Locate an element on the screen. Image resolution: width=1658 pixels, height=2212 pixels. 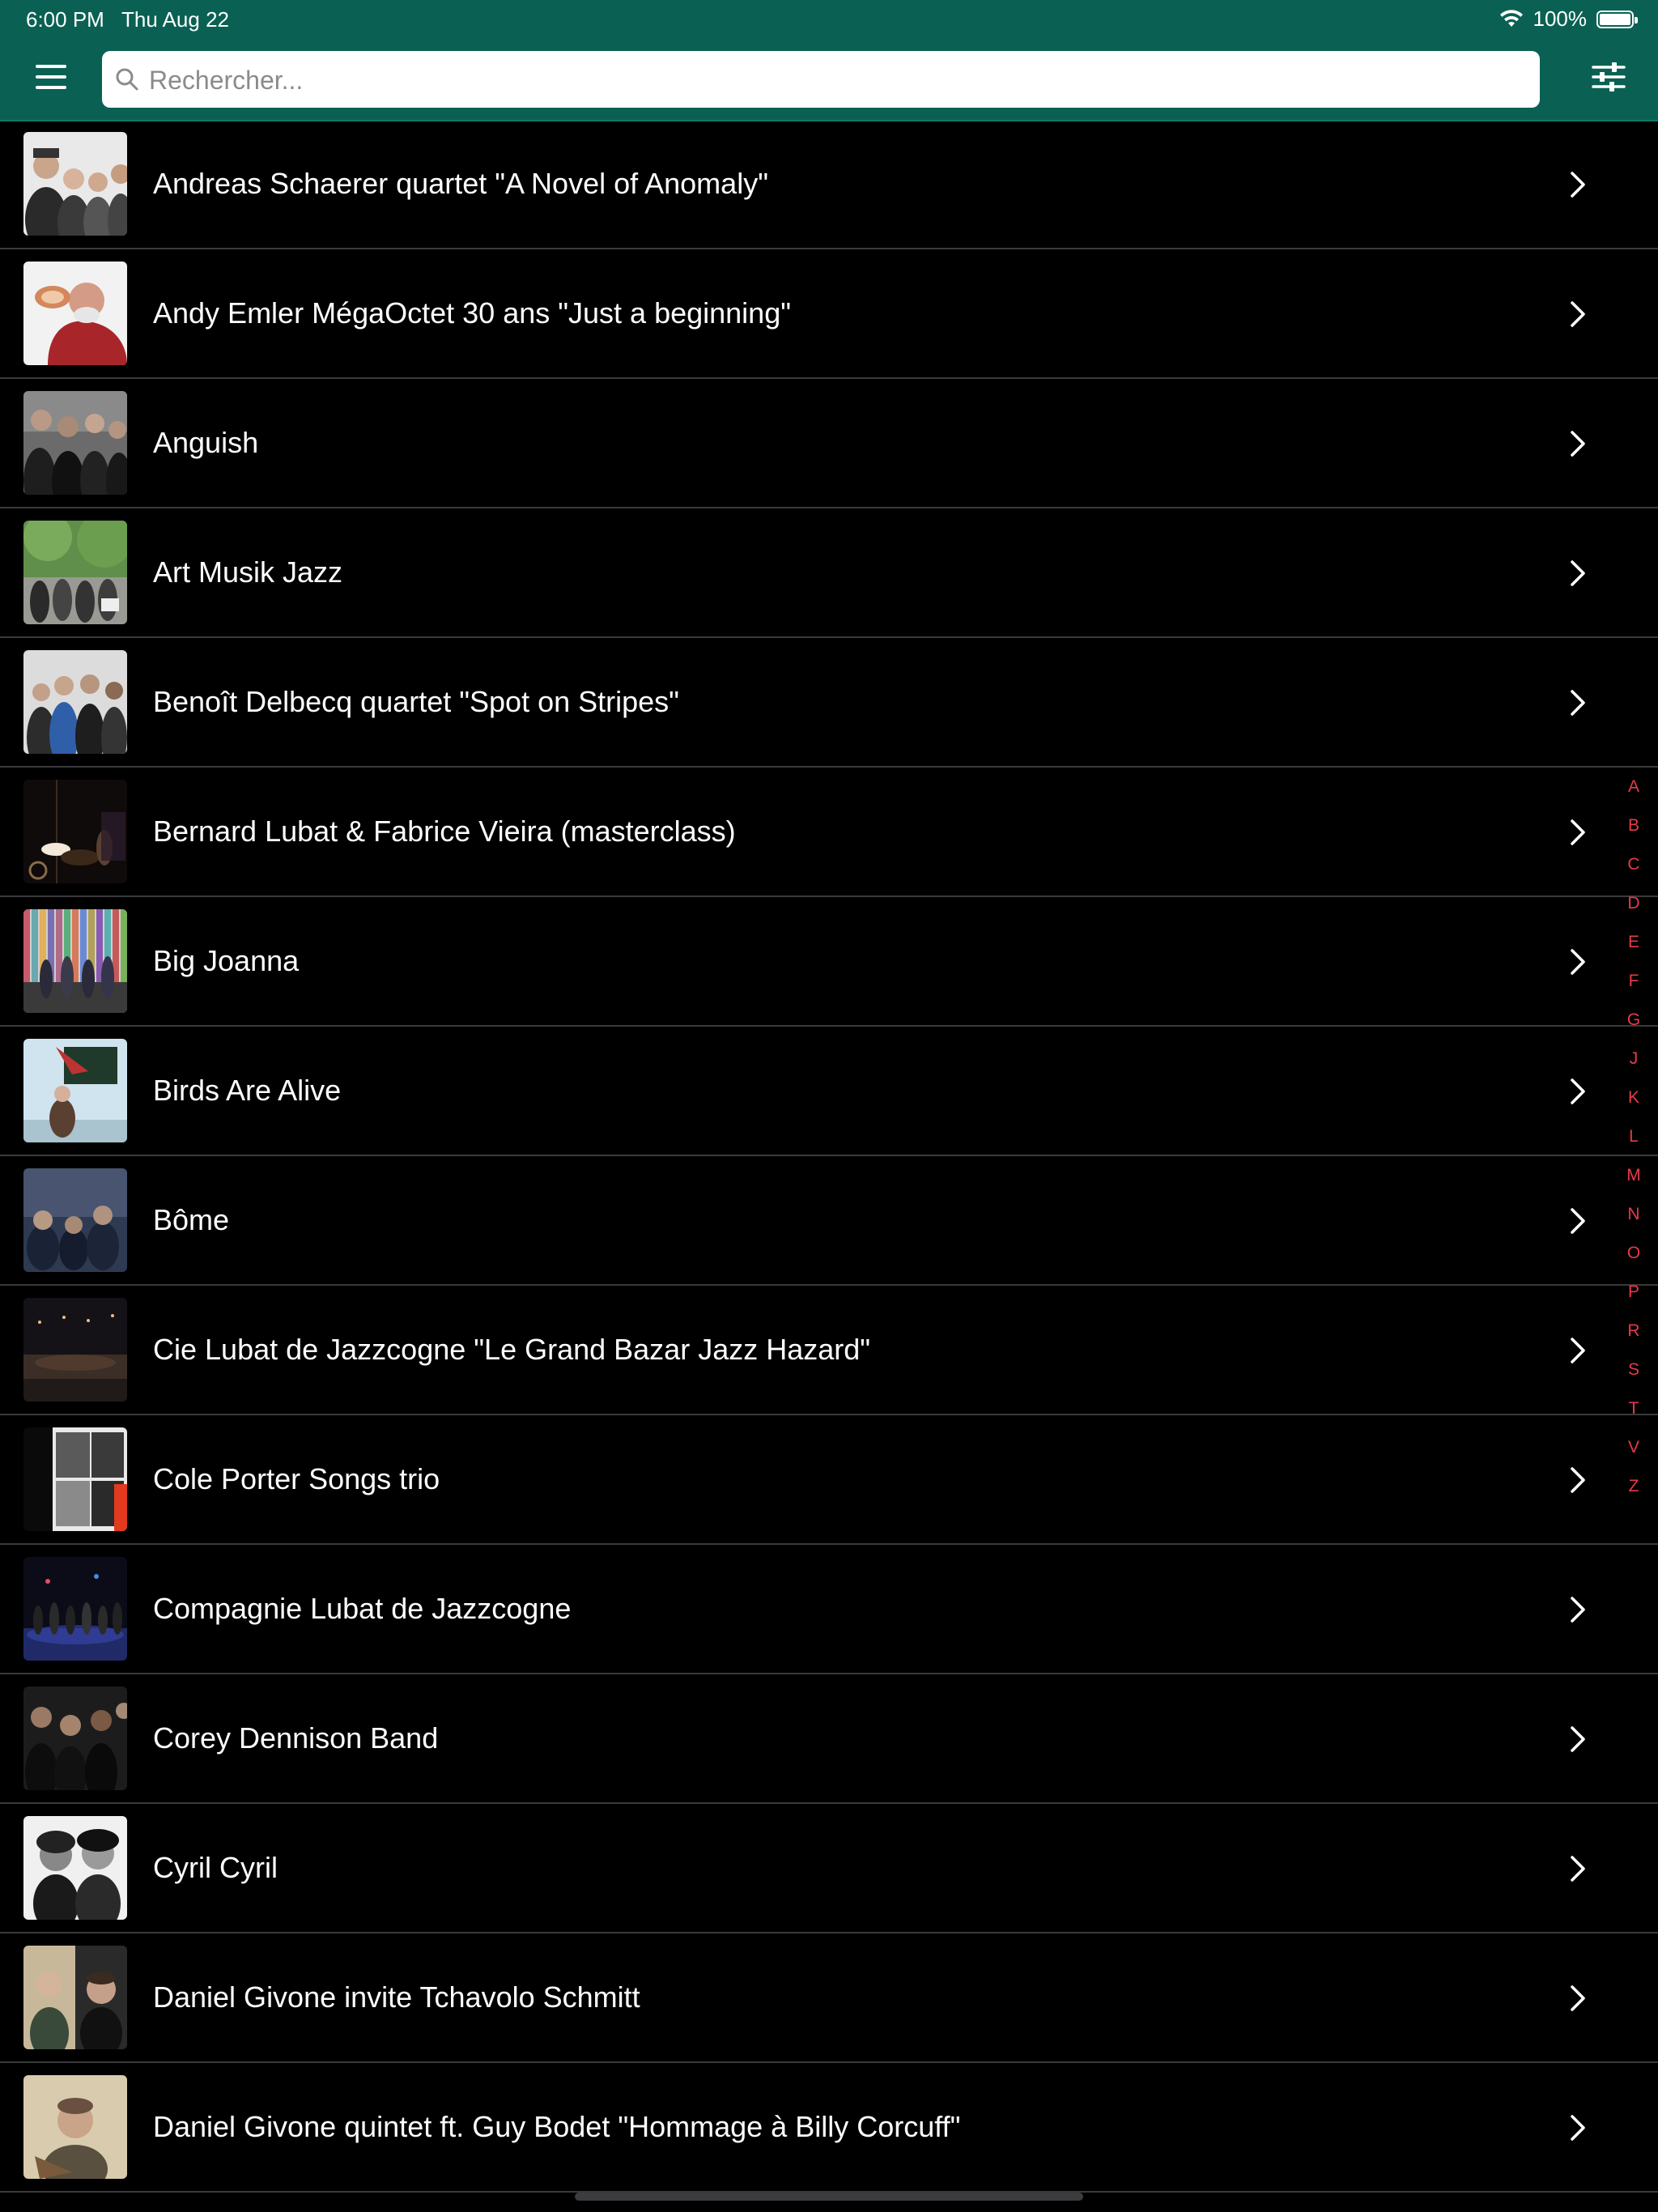
section-index-letter: E is located at coordinates (1633, 951).